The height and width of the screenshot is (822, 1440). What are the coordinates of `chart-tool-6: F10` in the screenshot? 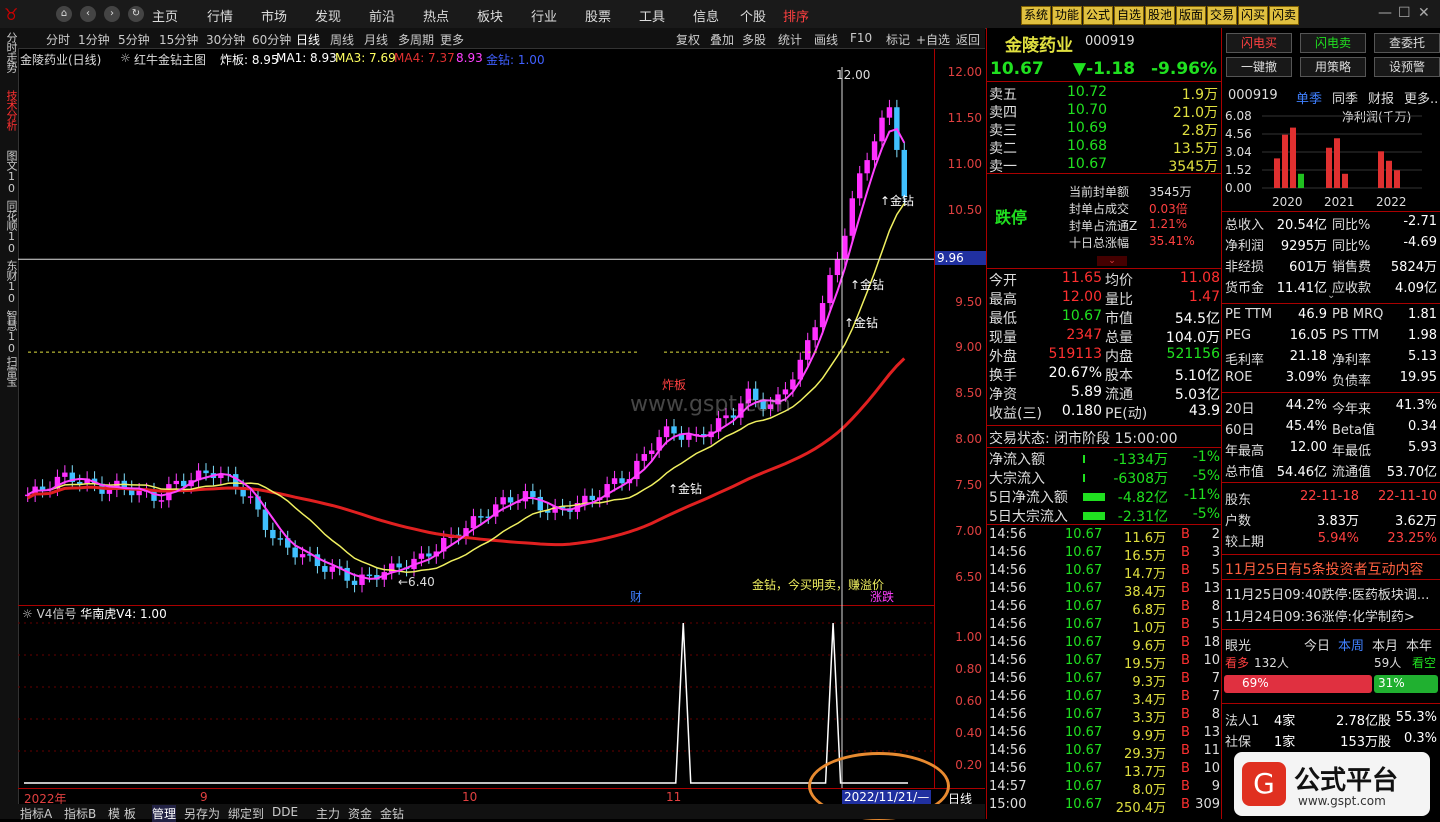 It's located at (861, 38).